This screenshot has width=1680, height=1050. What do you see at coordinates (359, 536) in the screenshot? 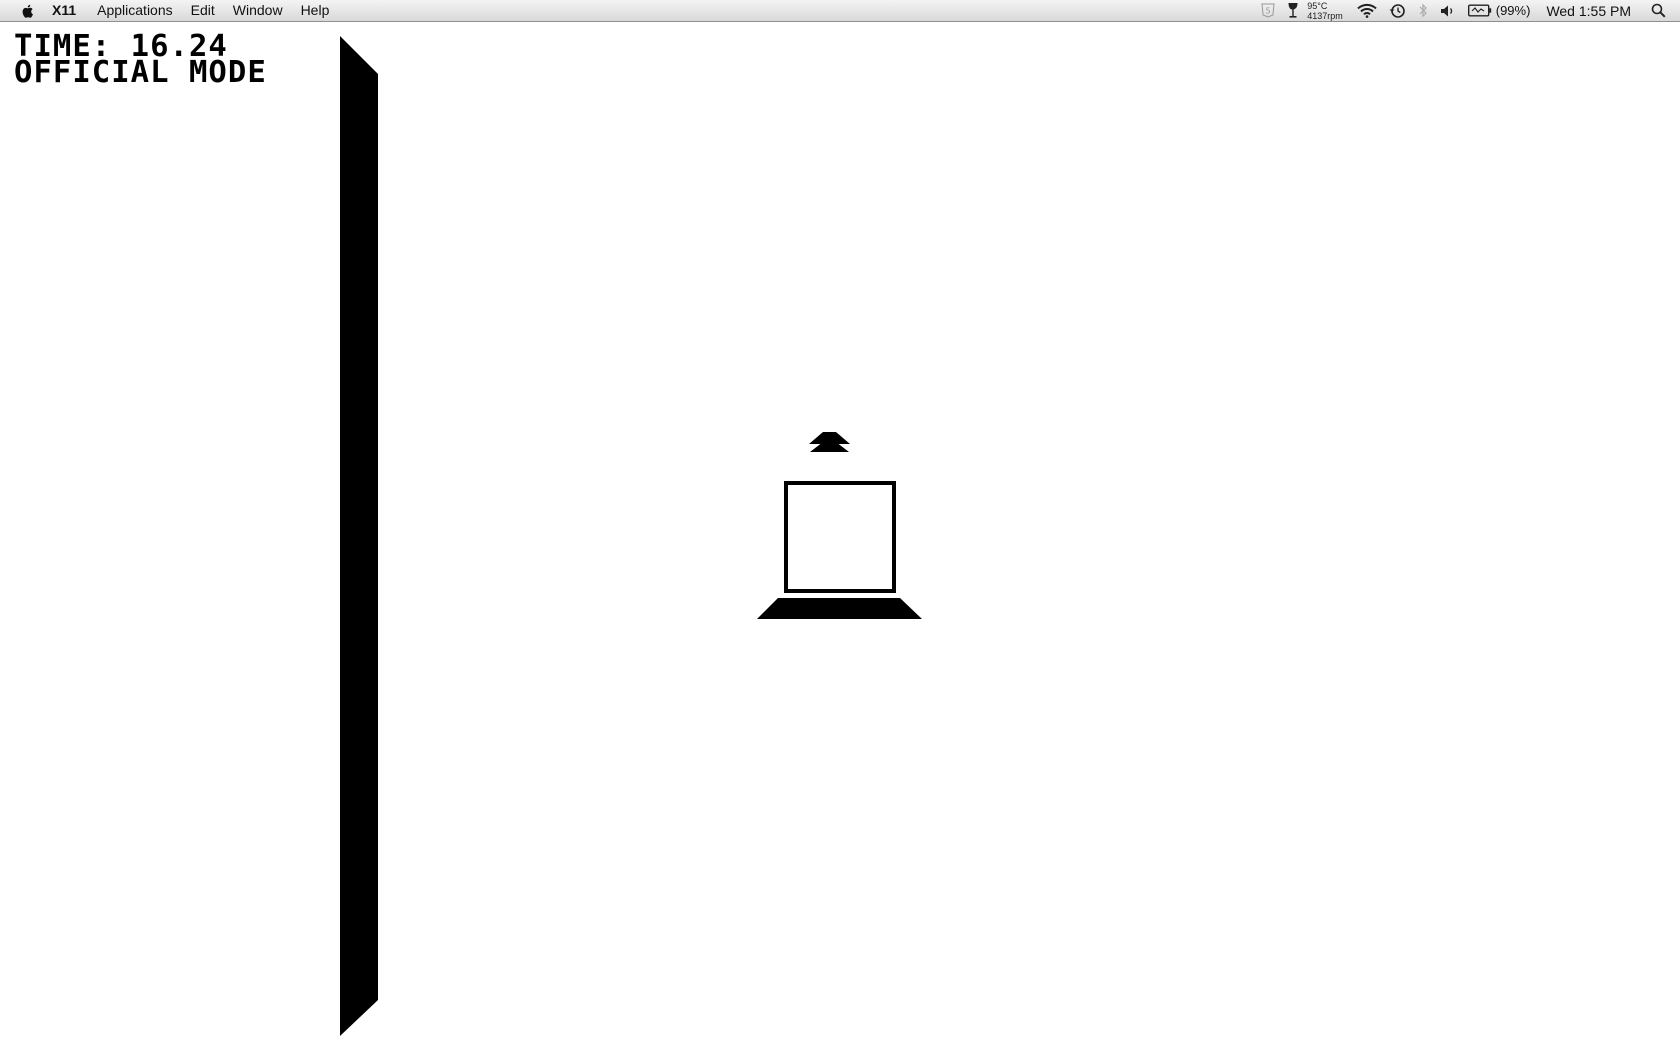
I see `left-wall` at bounding box center [359, 536].